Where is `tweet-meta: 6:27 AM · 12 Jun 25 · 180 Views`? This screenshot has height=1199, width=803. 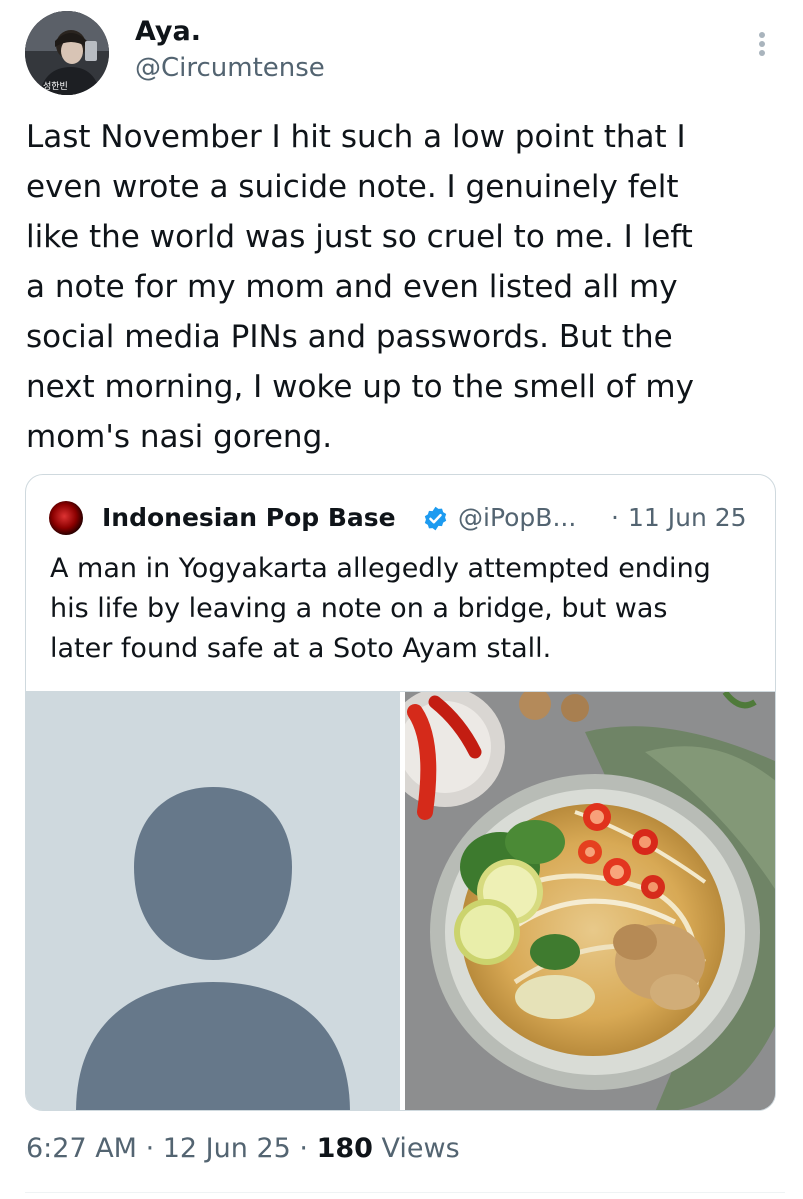 tweet-meta: 6:27 AM · 12 Jun 25 · 180 Views is located at coordinates (243, 1149).